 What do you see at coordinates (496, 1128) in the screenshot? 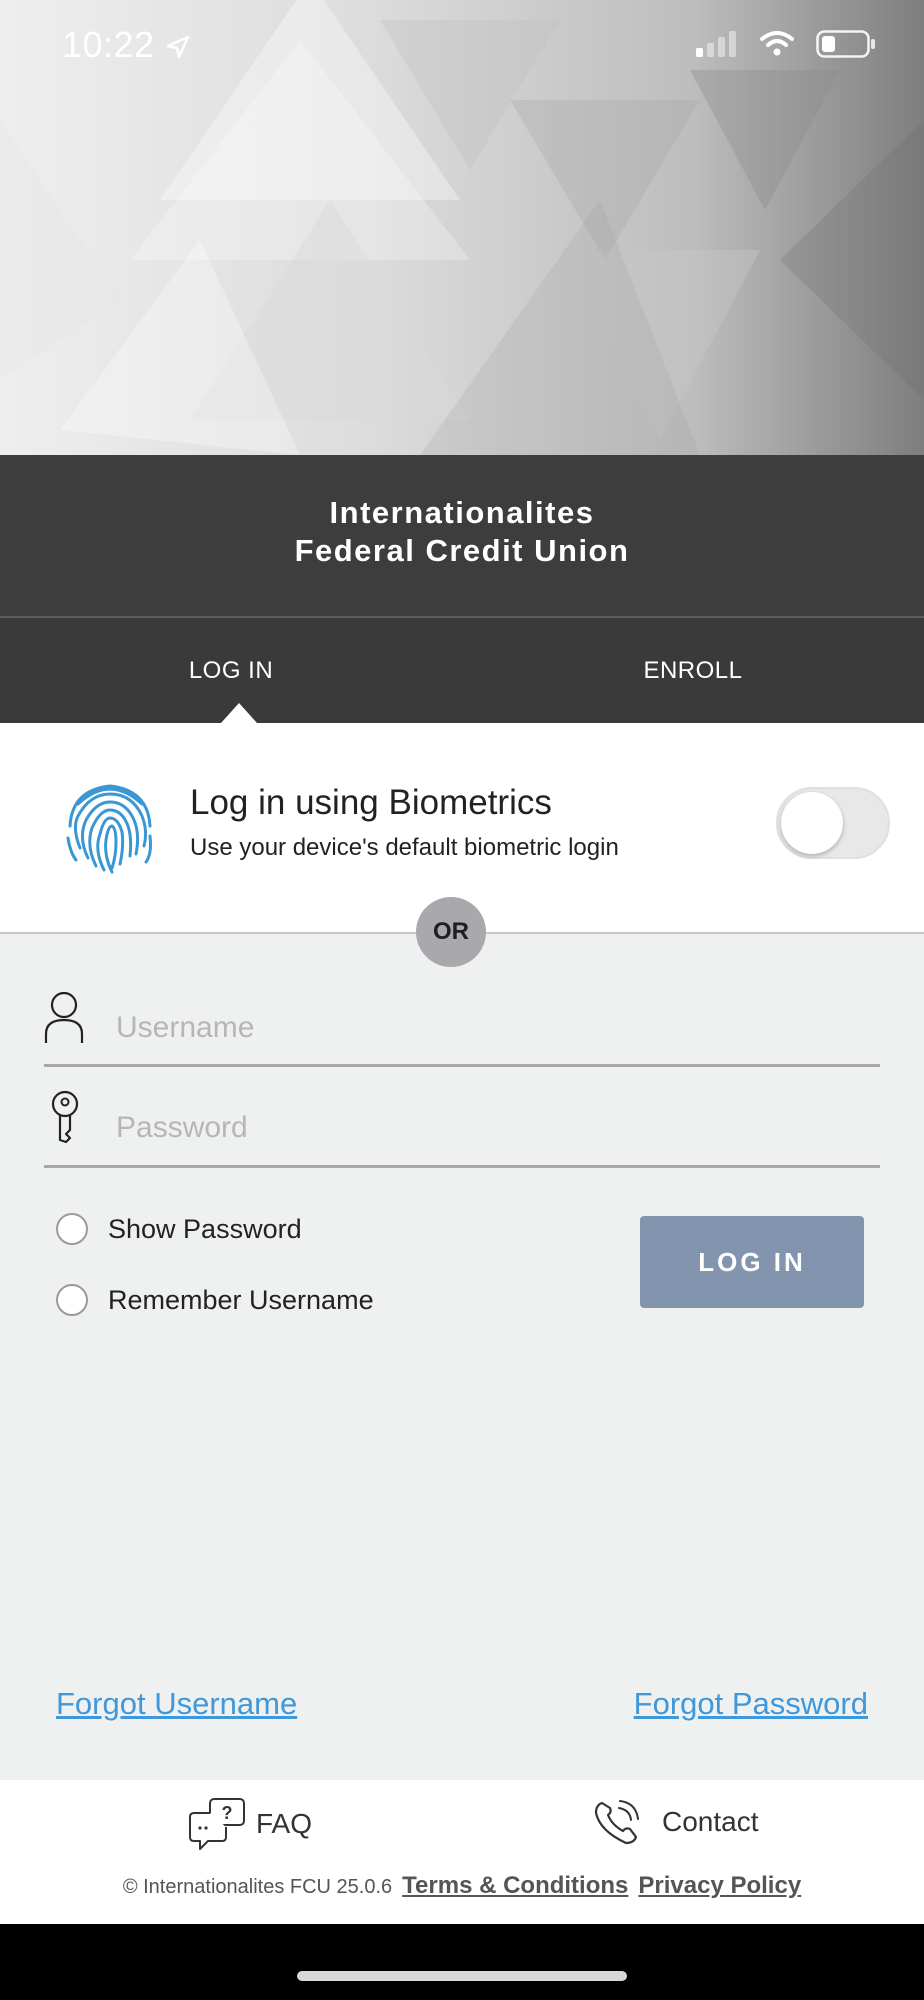
I see `password-input` at bounding box center [496, 1128].